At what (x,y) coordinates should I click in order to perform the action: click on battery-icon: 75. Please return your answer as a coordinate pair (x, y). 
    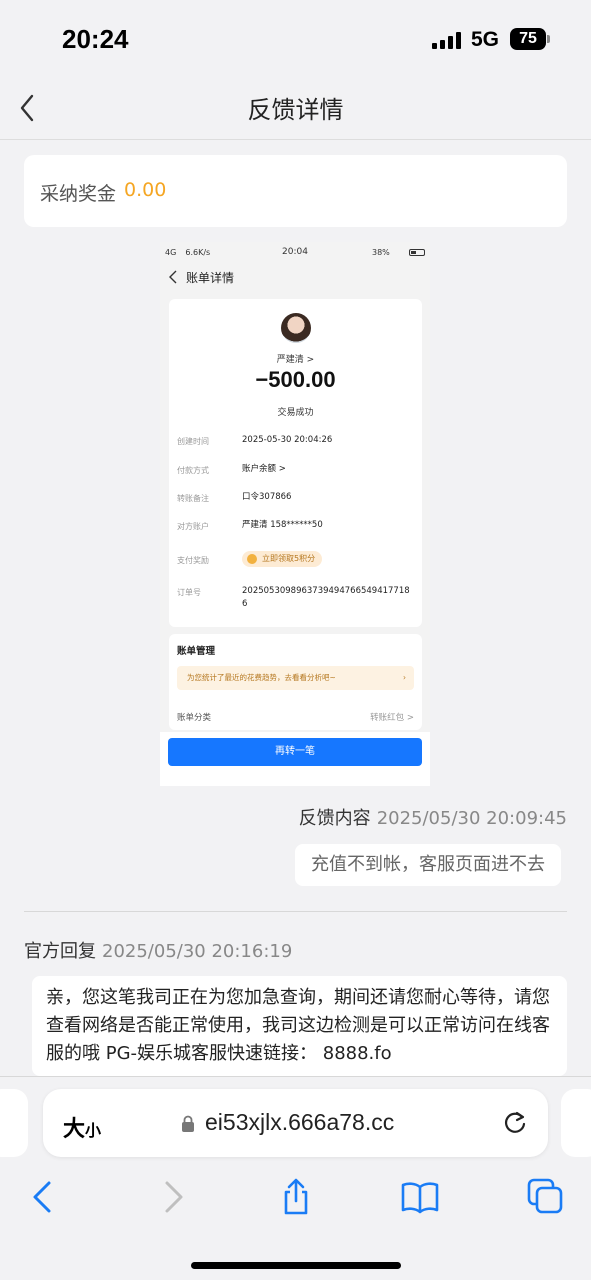
    Looking at the image, I should click on (528, 39).